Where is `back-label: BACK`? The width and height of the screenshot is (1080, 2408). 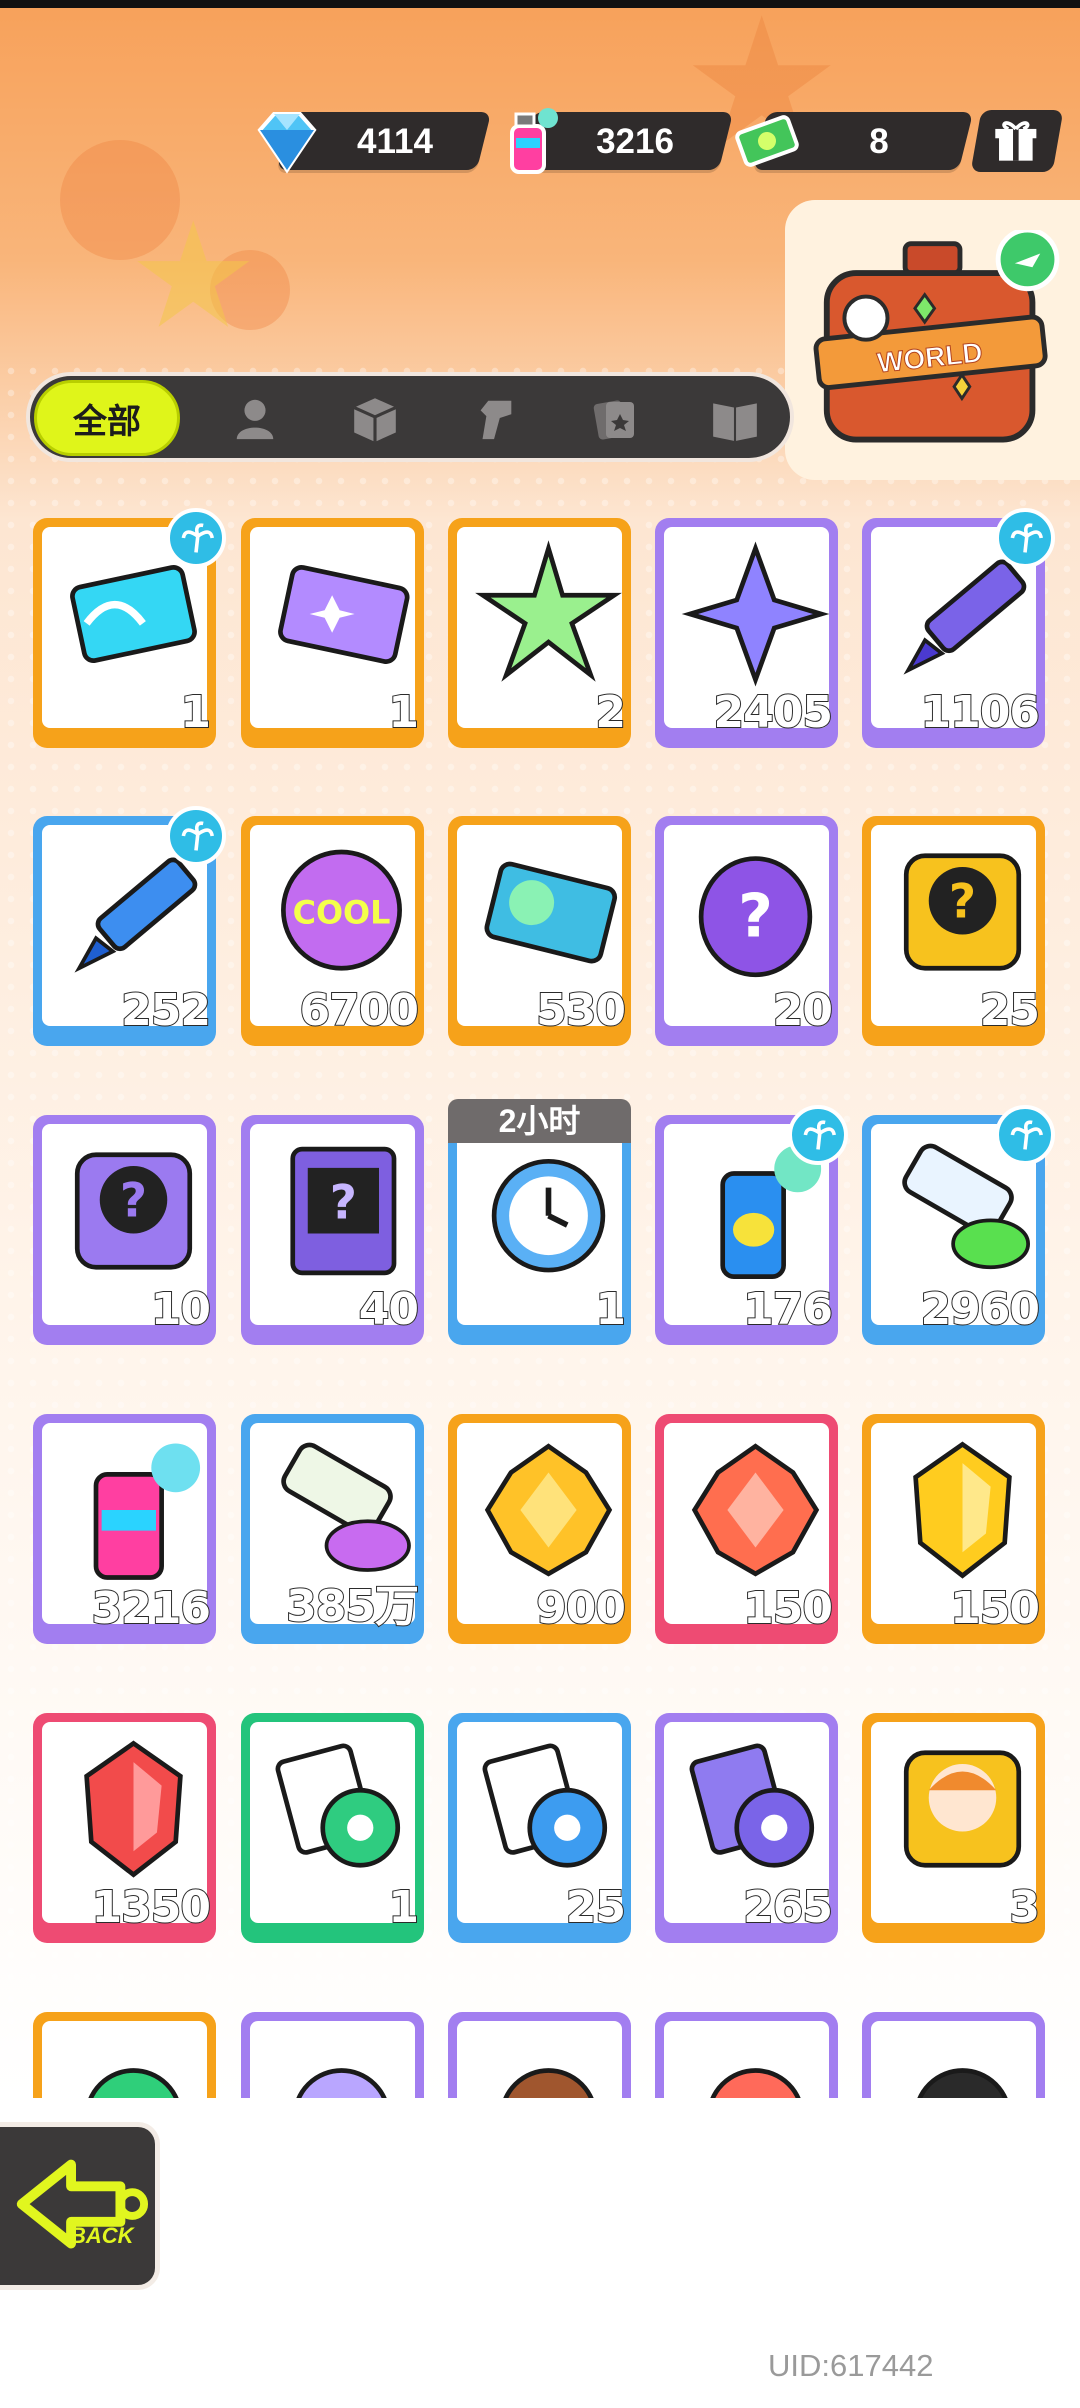 back-label: BACK is located at coordinates (102, 2235).